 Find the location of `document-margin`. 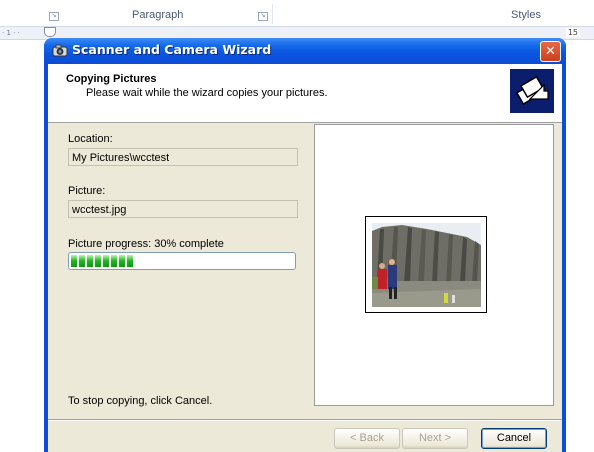

document-margin is located at coordinates (22, 246).